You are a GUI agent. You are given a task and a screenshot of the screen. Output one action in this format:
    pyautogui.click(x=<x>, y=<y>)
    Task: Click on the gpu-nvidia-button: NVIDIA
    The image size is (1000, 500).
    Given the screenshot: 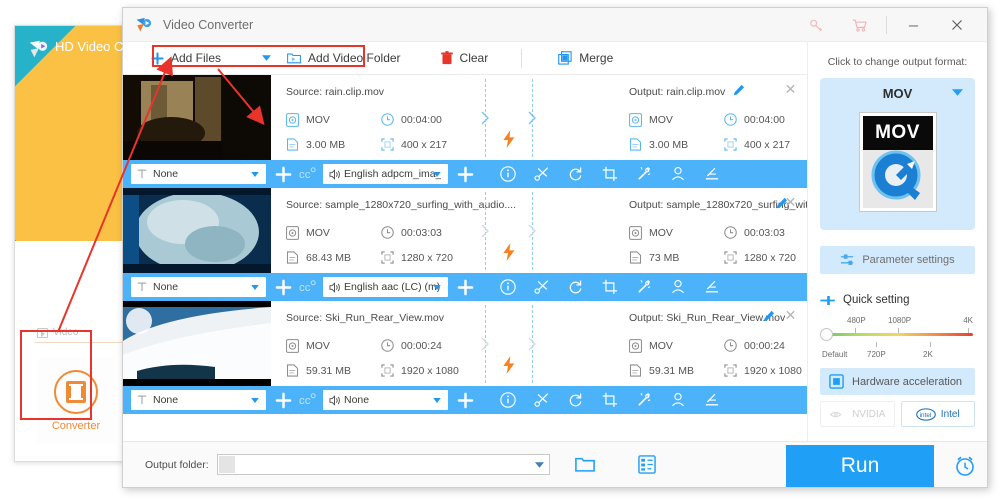 What is the action you would take?
    pyautogui.click(x=857, y=414)
    